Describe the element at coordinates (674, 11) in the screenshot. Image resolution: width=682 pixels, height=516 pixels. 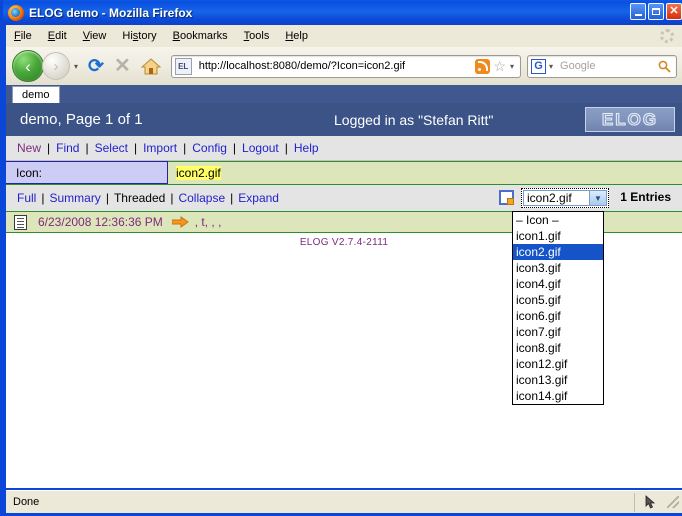
I see `close-button: ✕` at that location.